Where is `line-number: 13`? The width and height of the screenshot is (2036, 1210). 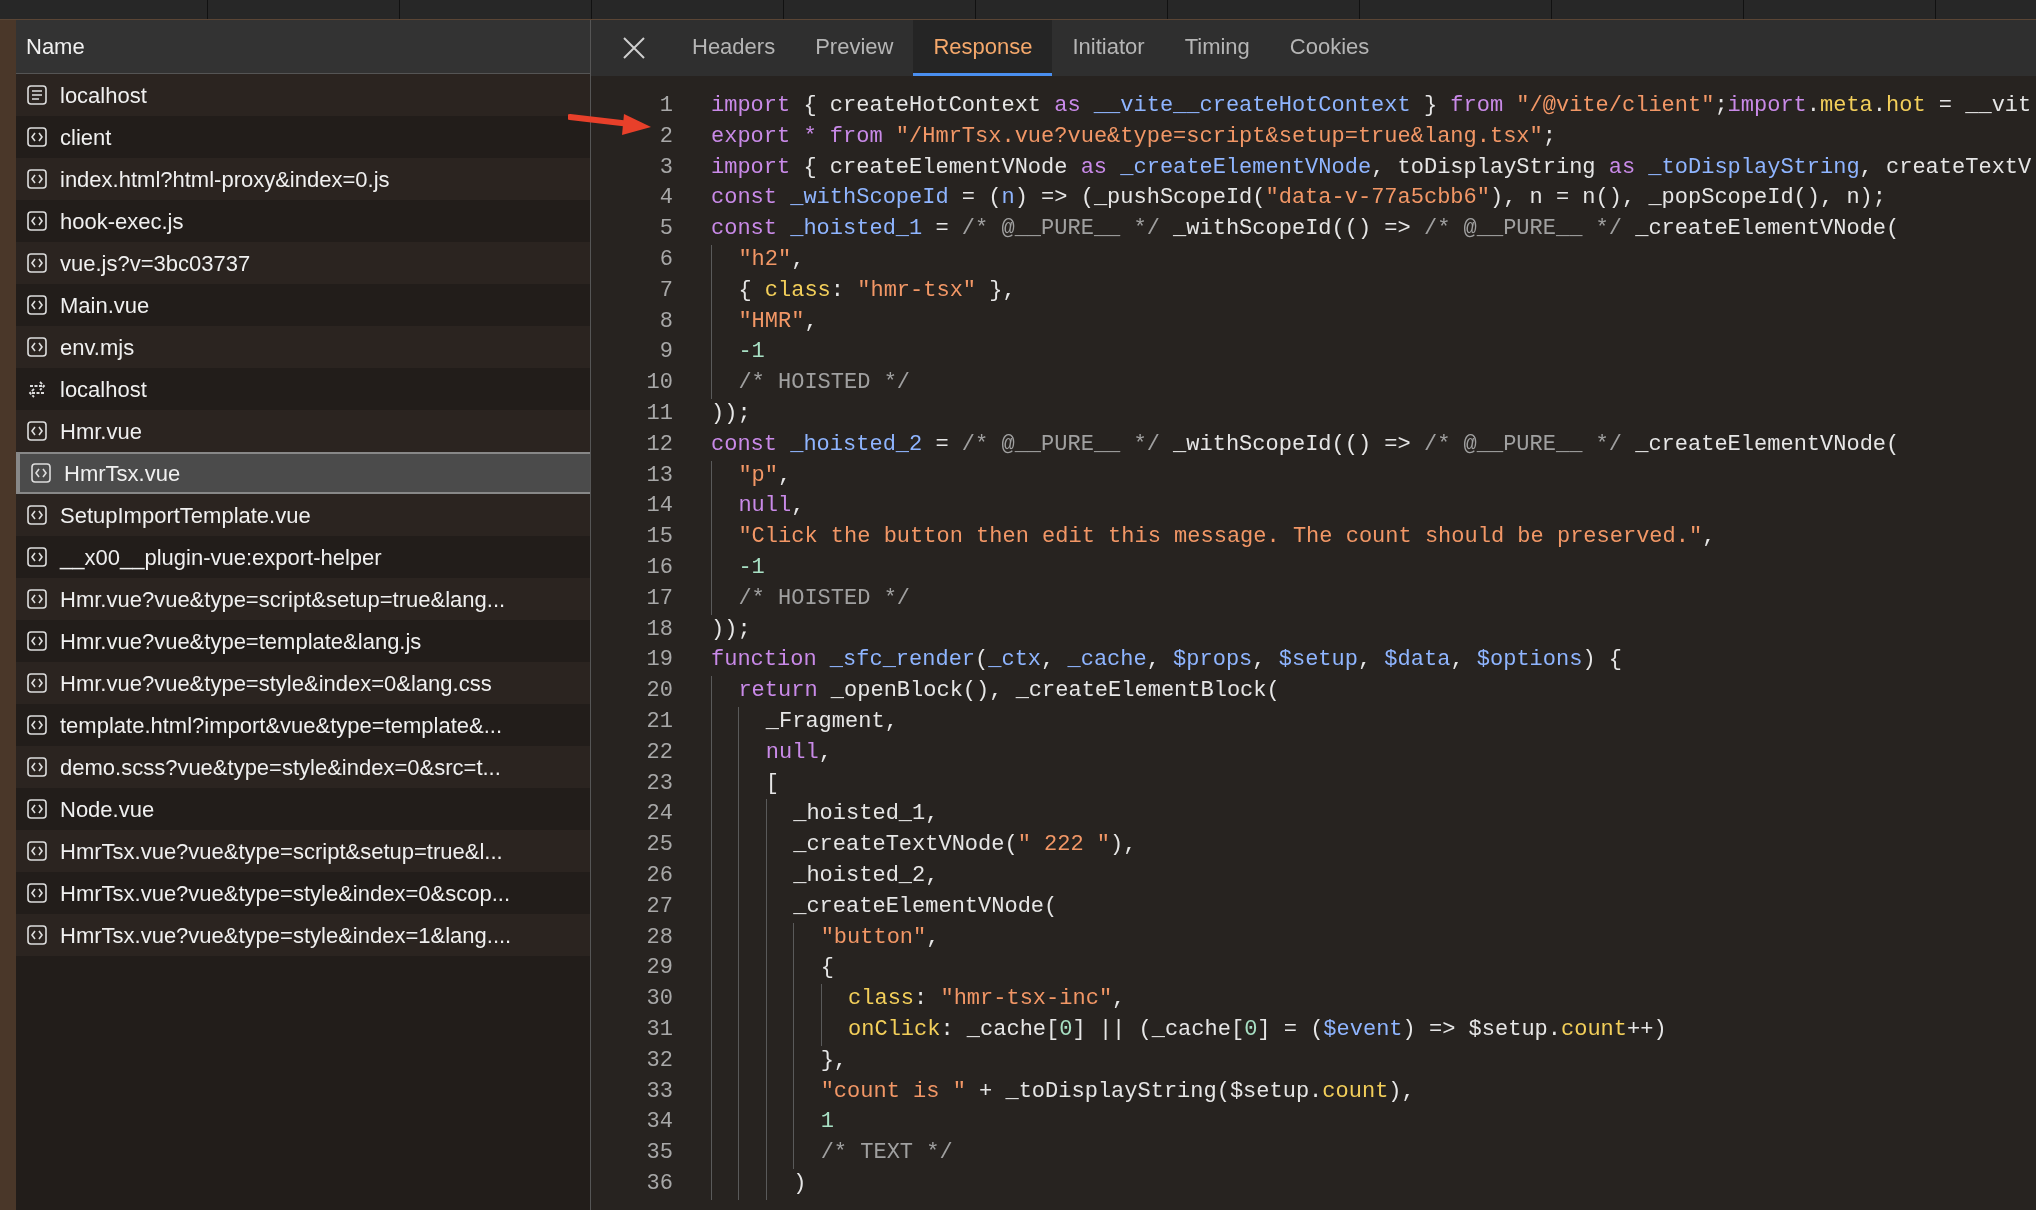 line-number: 13 is located at coordinates (659, 475).